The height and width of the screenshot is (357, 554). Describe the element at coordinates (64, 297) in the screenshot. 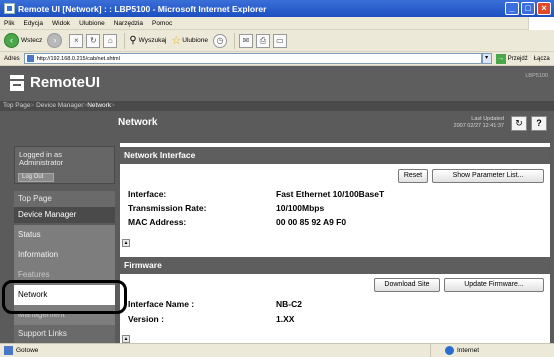

I see `network-highlight-callout` at that location.